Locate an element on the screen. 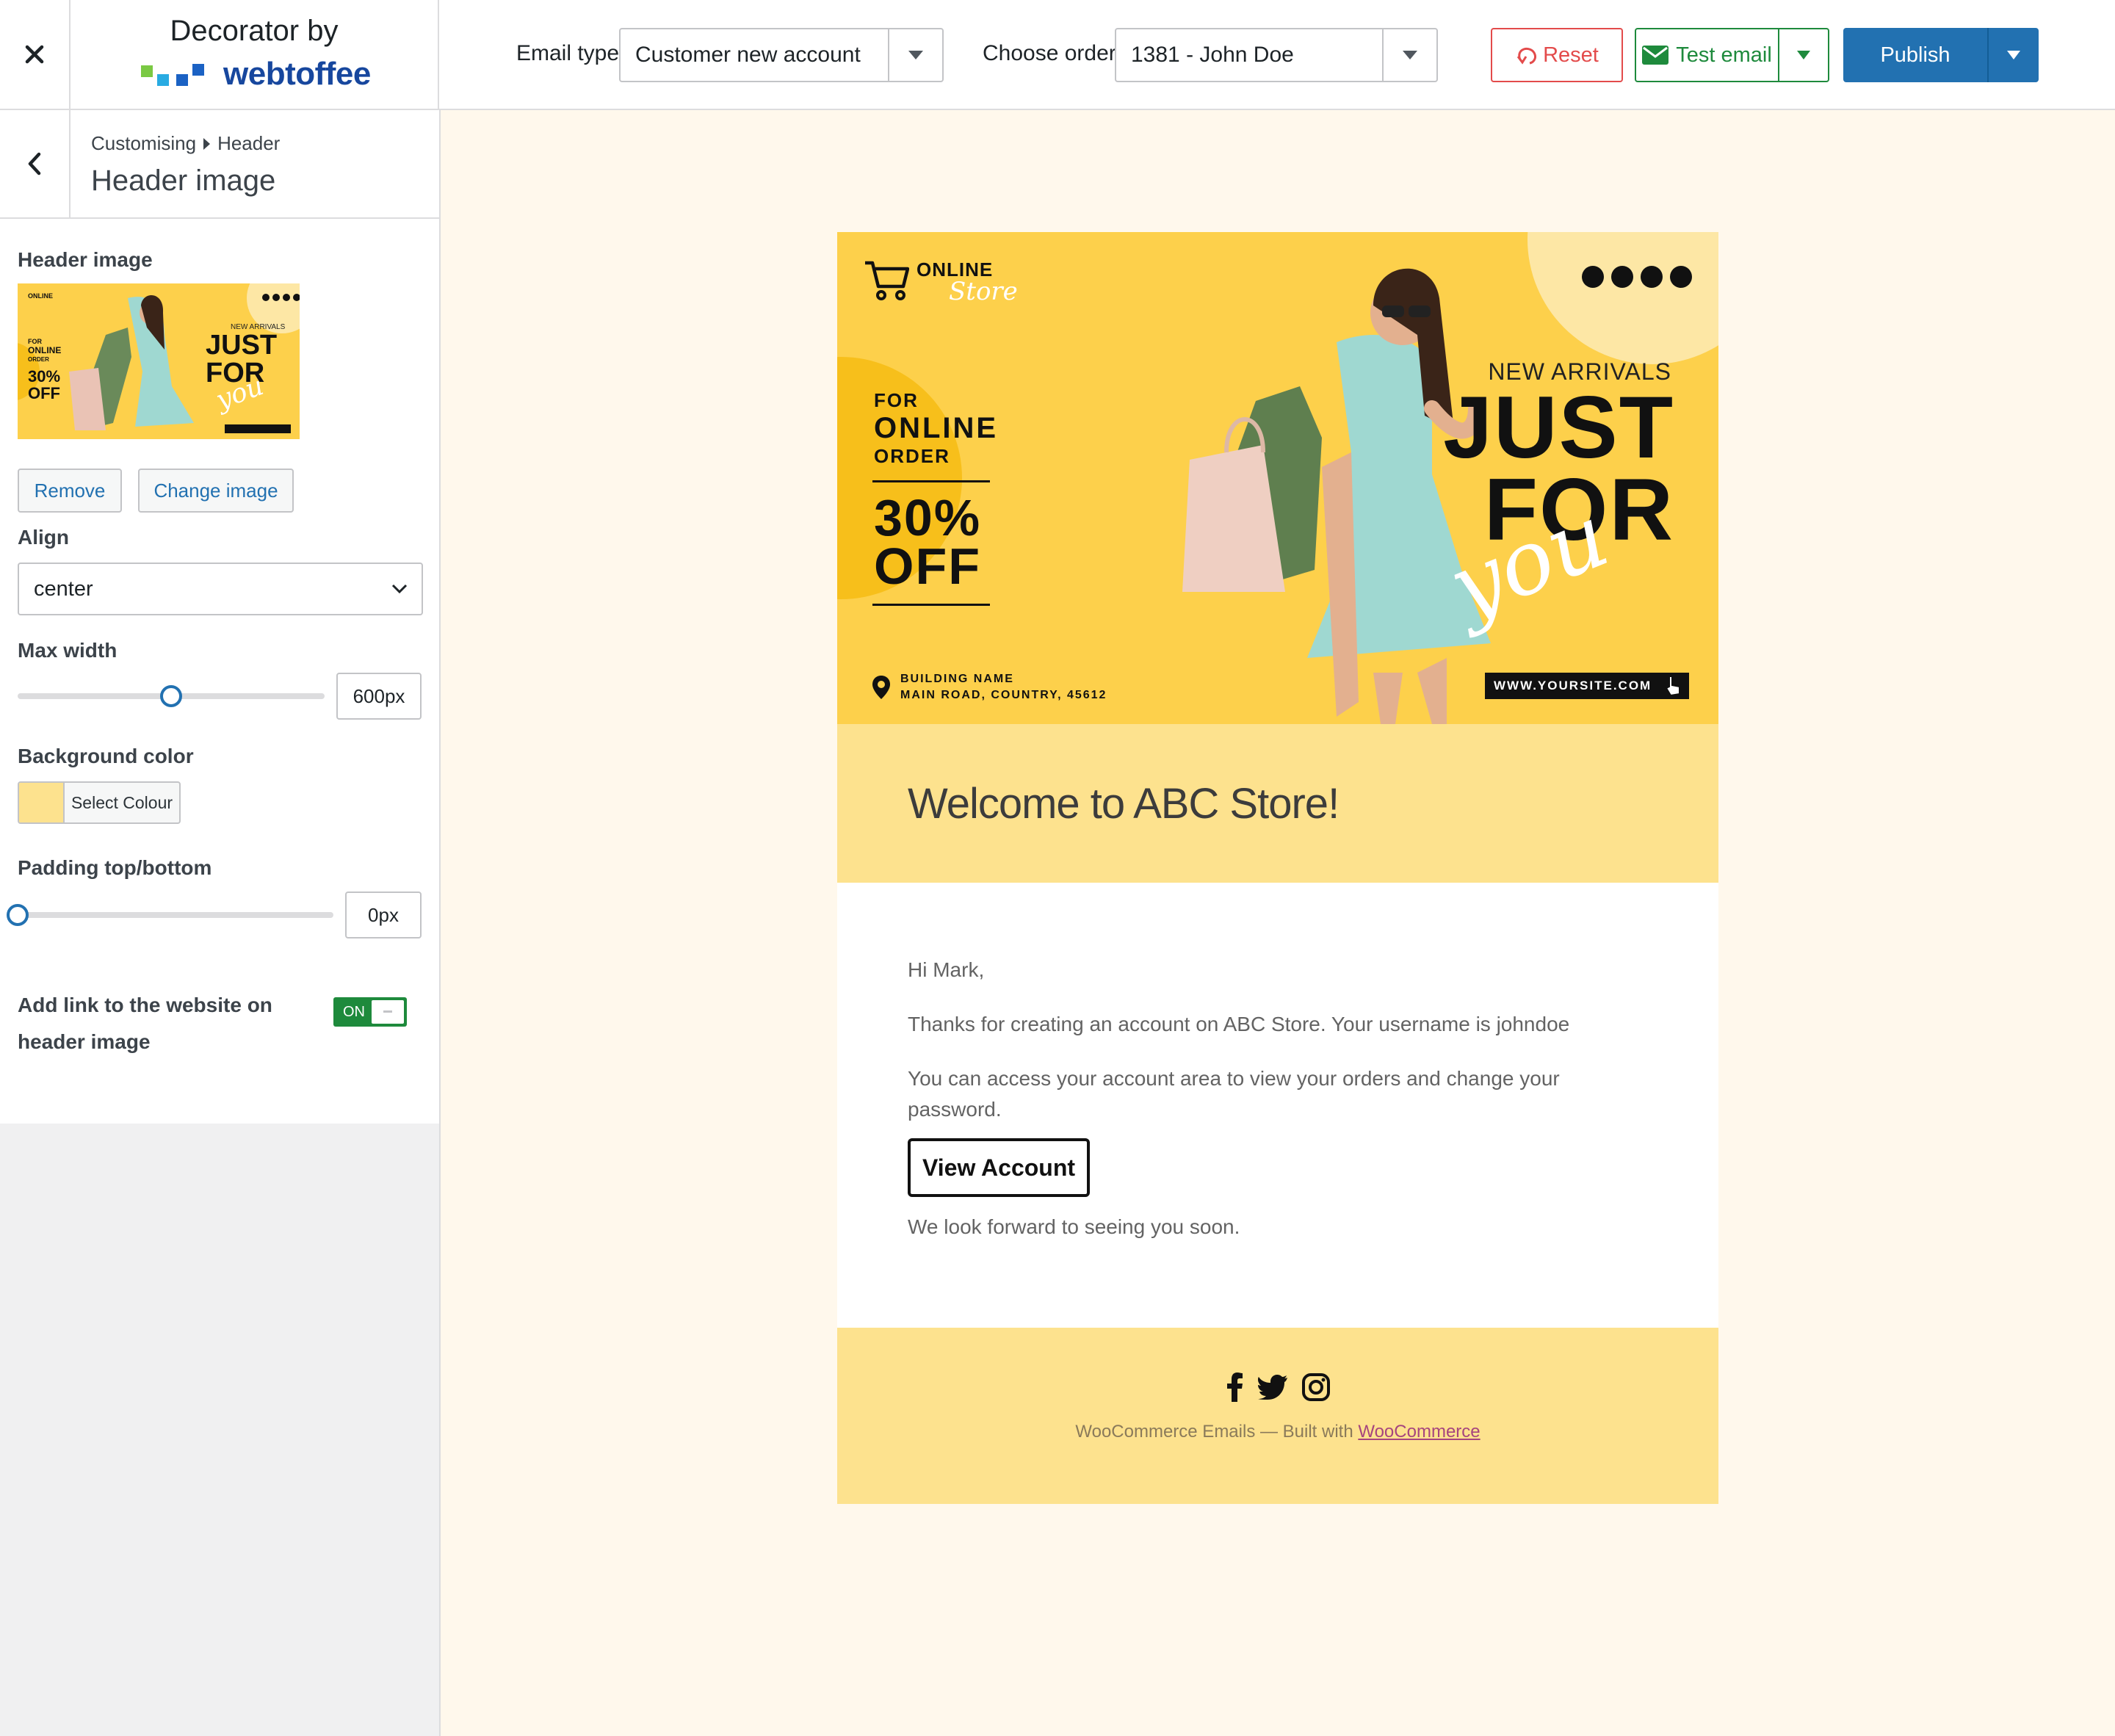  banner-online: ONLINE is located at coordinates (936, 428).